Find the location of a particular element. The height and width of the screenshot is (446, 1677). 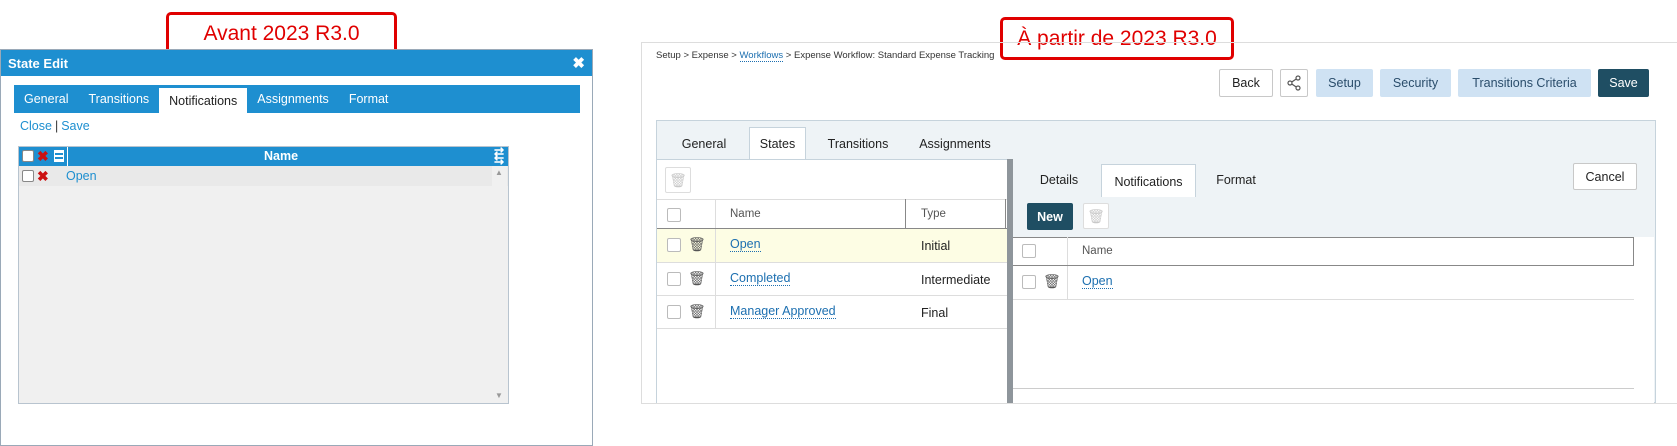

detail-tab-notifications: Notifications is located at coordinates (1148, 181).